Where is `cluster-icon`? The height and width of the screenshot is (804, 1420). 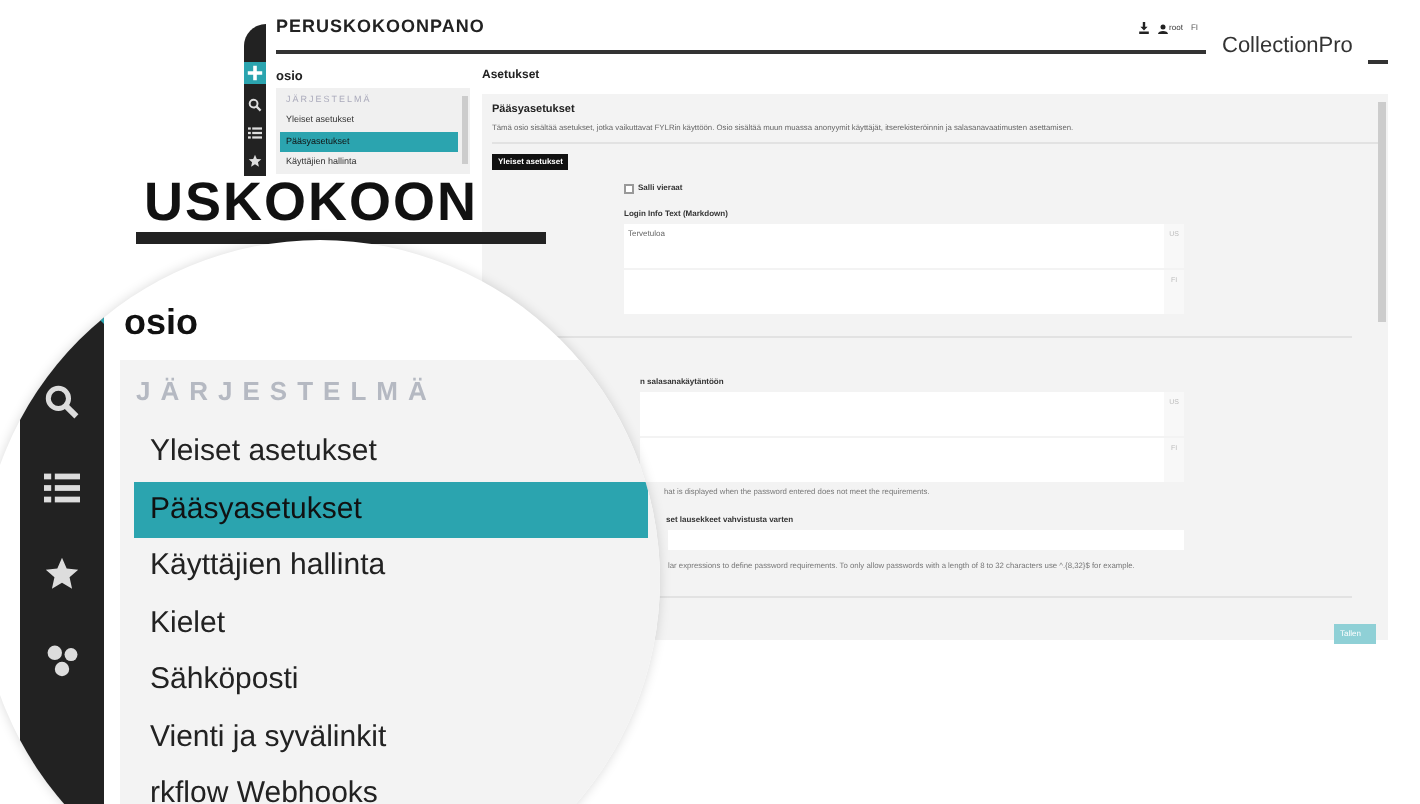
cluster-icon is located at coordinates (62, 660).